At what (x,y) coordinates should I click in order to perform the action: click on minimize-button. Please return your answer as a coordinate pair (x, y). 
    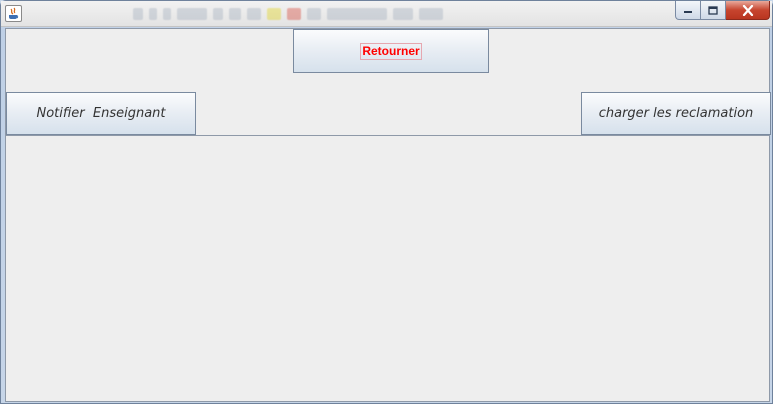
    Looking at the image, I should click on (688, 10).